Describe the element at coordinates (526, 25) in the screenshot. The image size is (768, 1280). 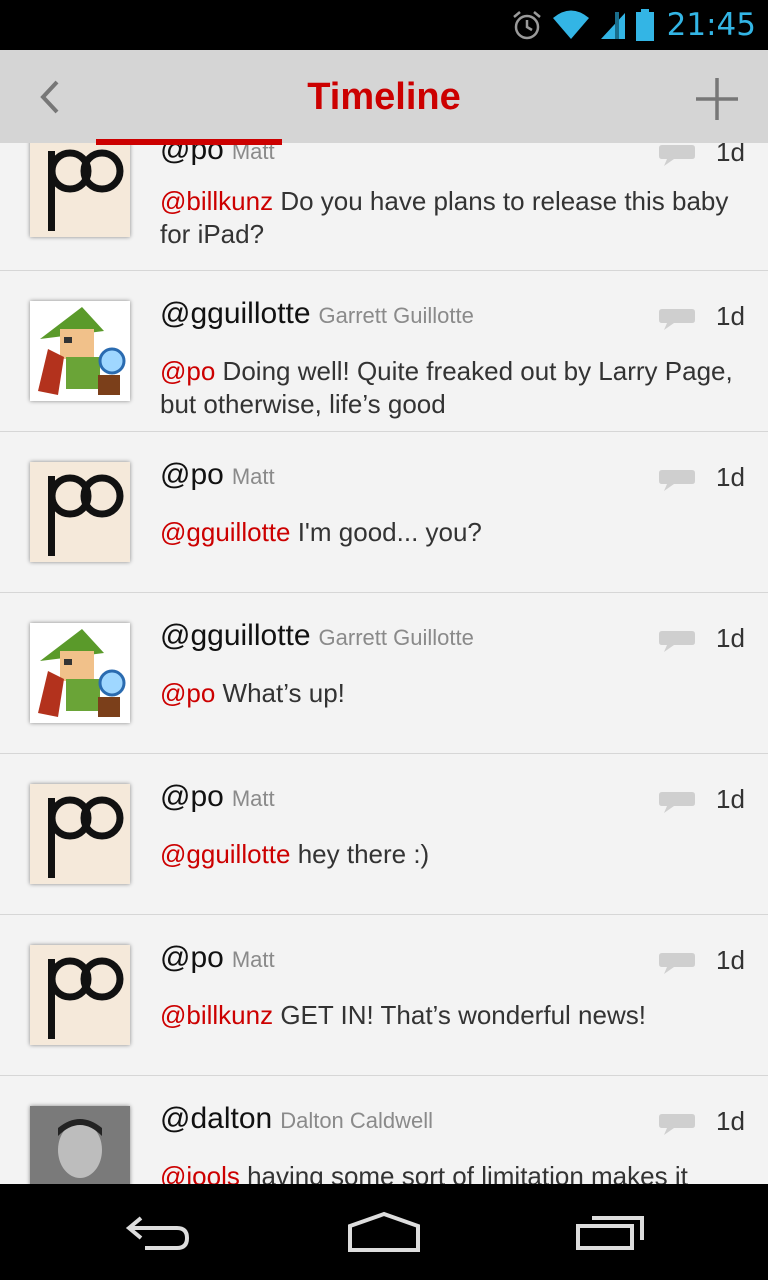
I see `alarm-icon` at that location.